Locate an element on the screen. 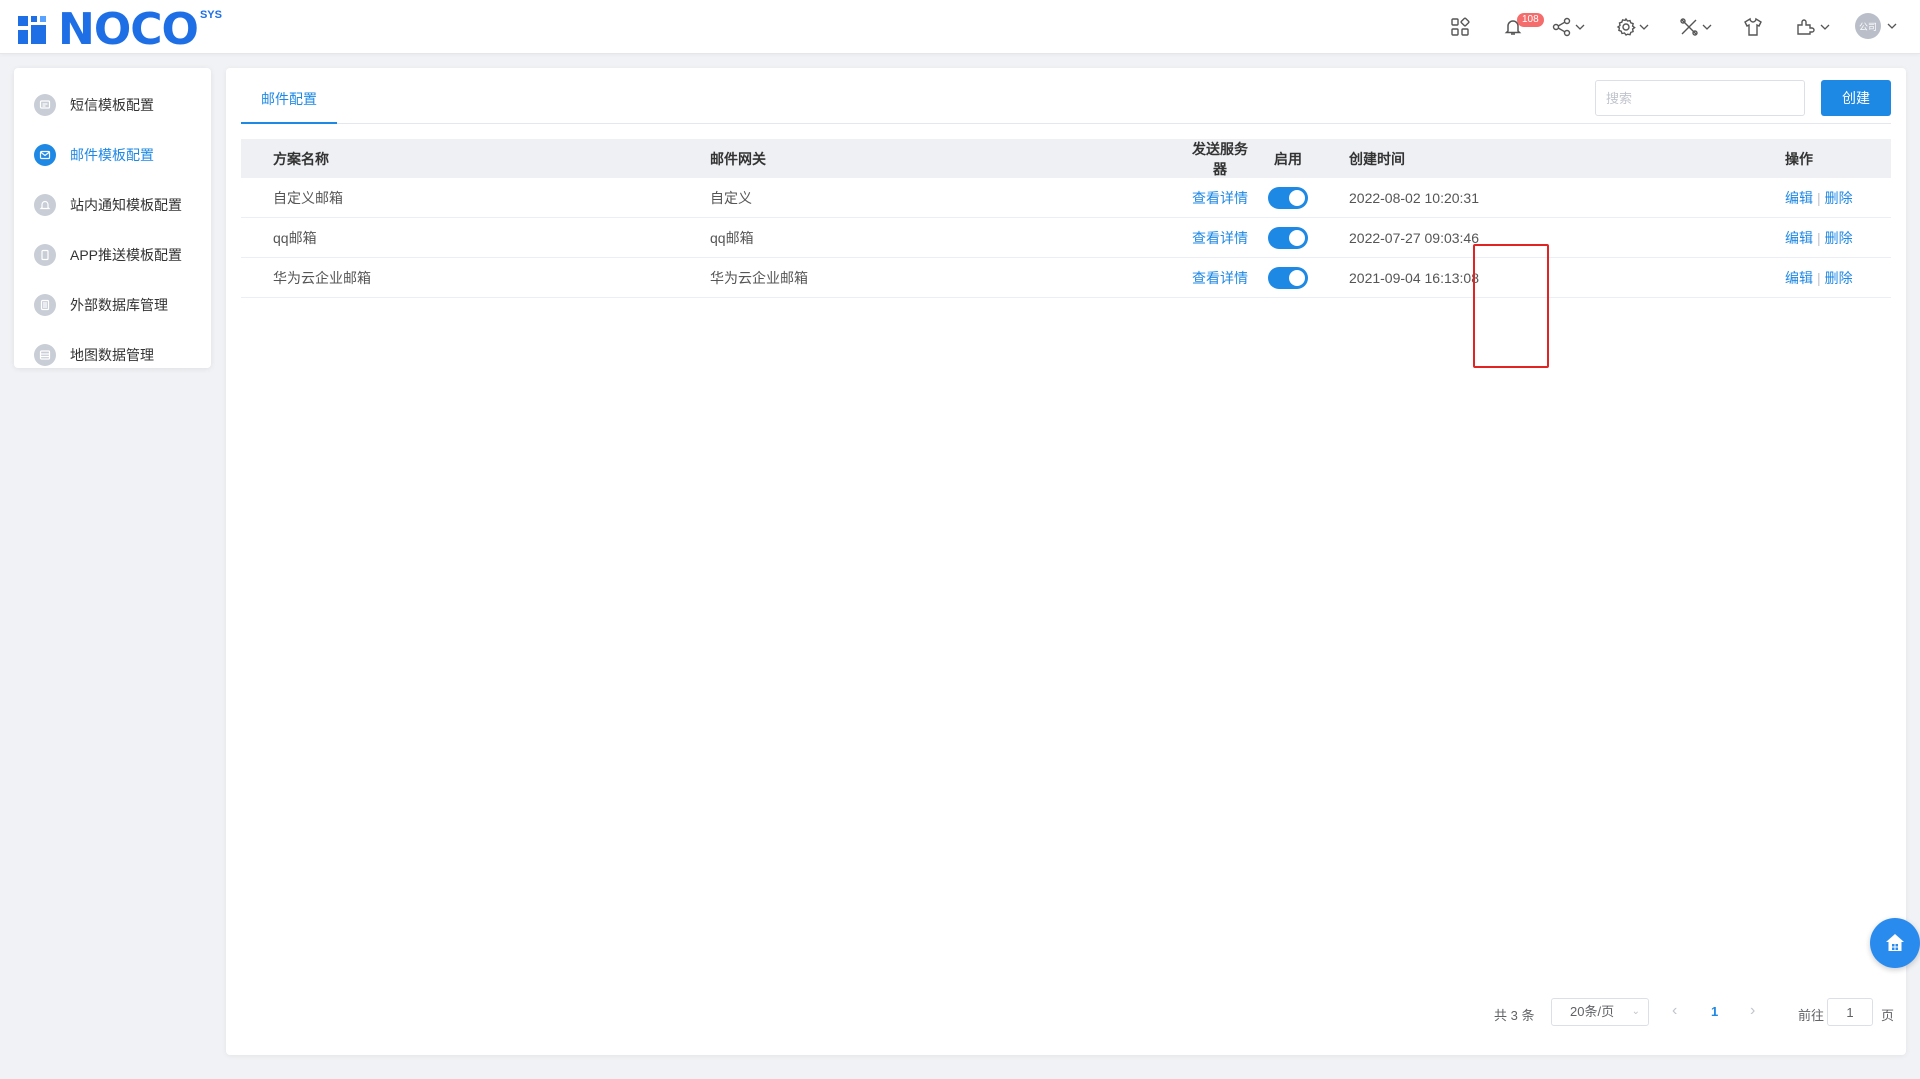  apps-grid-icon is located at coordinates (1460, 27).